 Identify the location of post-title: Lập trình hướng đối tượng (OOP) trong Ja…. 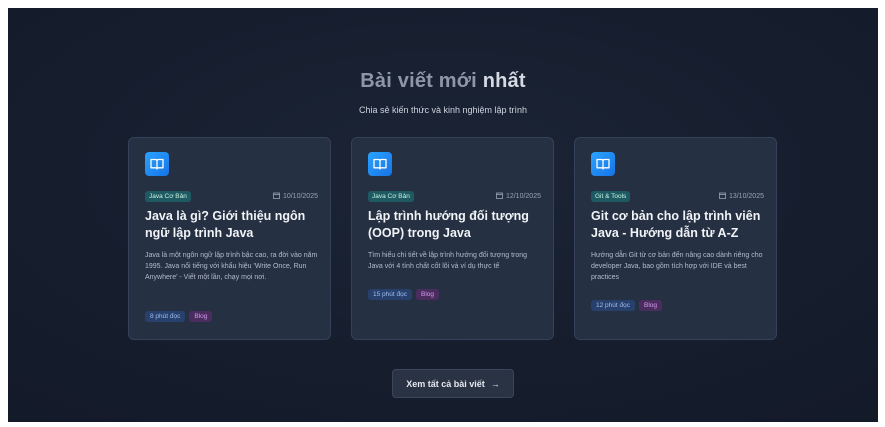
(454, 225).